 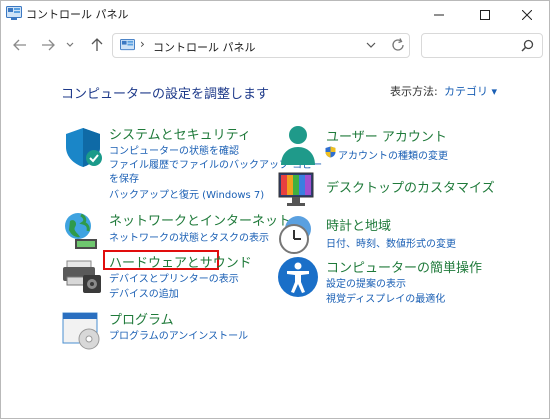 I want to click on accessibility-icon, so click(x=298, y=277).